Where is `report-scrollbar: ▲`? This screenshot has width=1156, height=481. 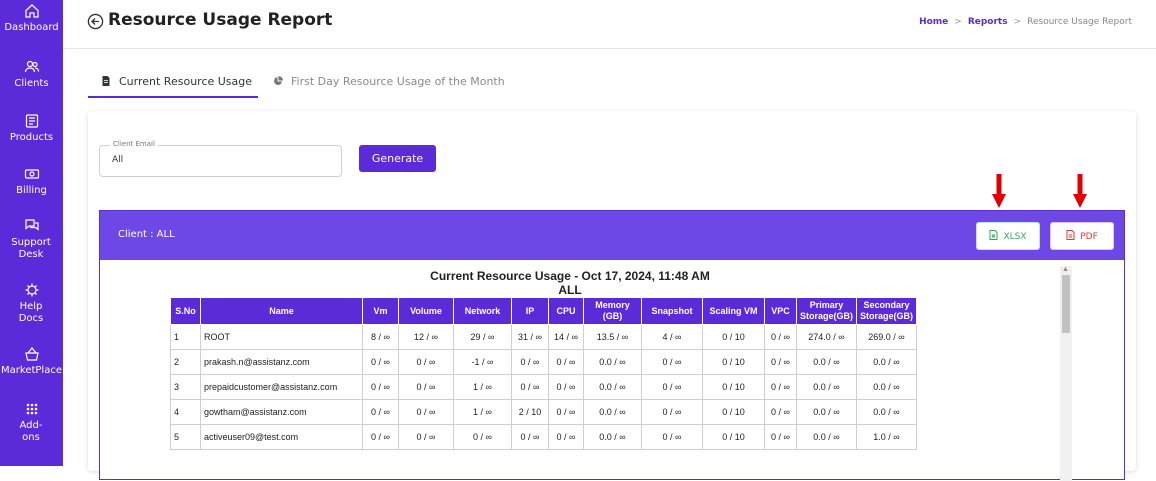
report-scrollbar: ▲ is located at coordinates (1066, 373).